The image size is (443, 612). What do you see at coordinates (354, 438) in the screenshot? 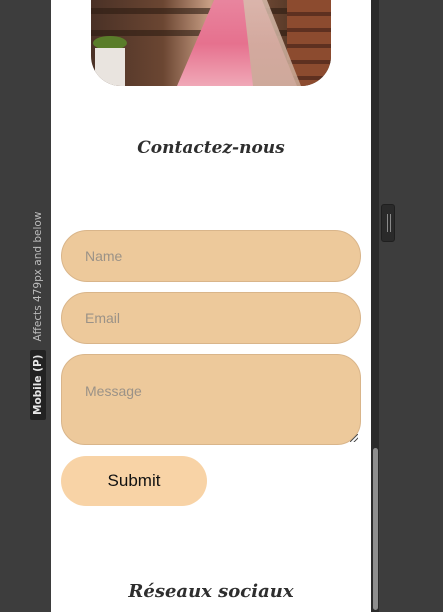
I see `resize-grip-icon` at bounding box center [354, 438].